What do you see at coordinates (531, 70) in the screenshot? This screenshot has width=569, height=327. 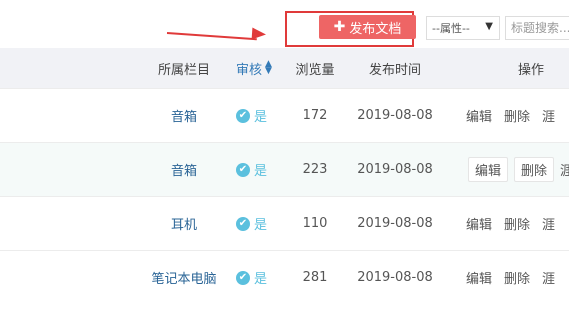 I see `header-operations: 操作` at bounding box center [531, 70].